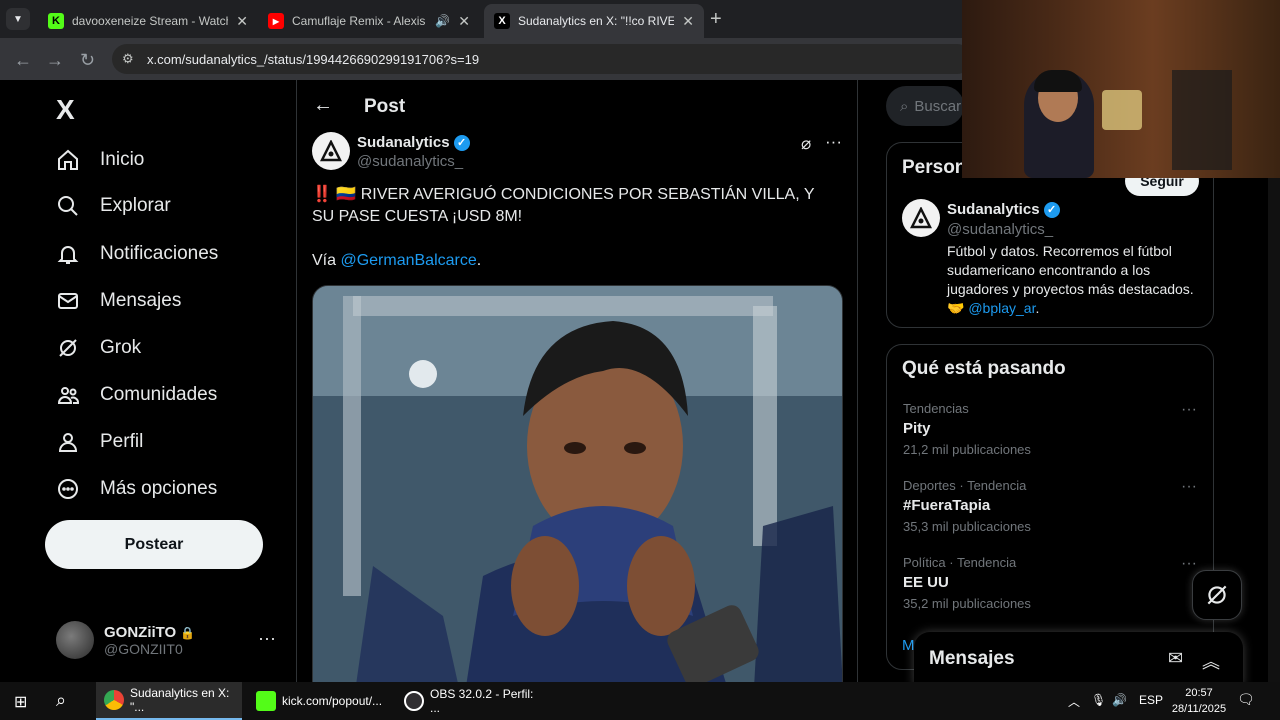  Describe the element at coordinates (408, 260) in the screenshot. I see `mention-link: @GermanBalcarce` at that location.